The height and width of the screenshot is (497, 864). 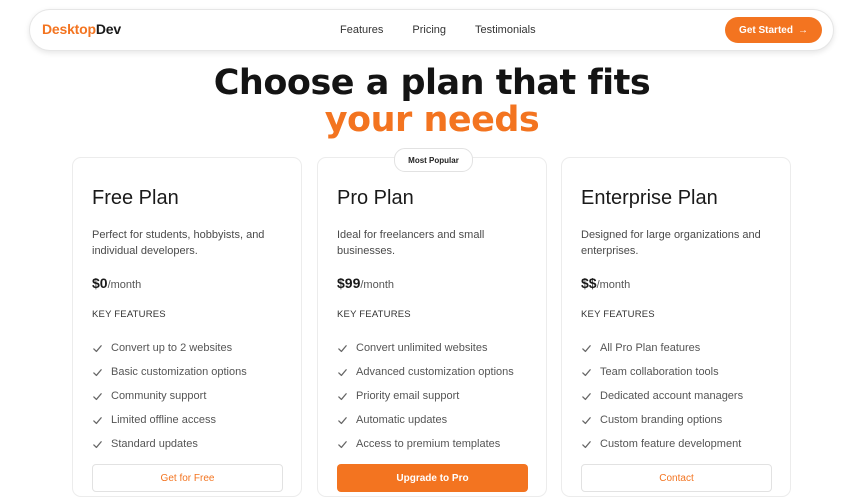 I want to click on page-title-accent: your needs, so click(x=432, y=120).